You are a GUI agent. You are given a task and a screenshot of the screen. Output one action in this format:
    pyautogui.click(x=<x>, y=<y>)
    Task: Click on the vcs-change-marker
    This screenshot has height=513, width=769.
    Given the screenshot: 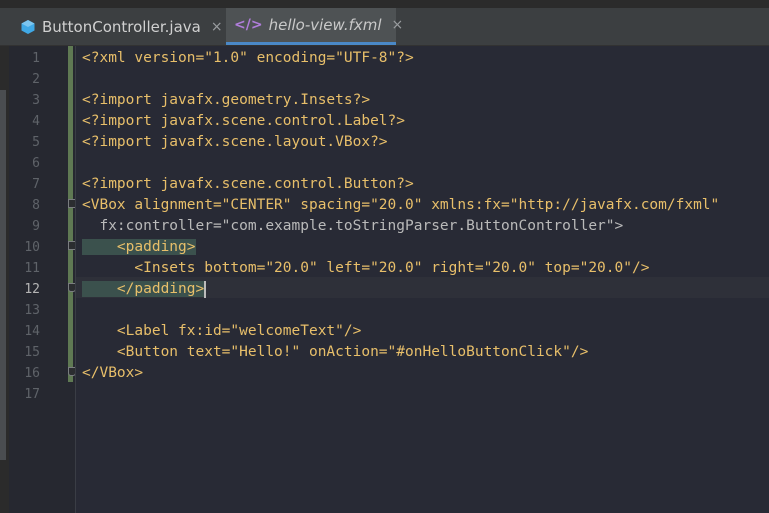 What is the action you would take?
    pyautogui.click(x=70, y=214)
    